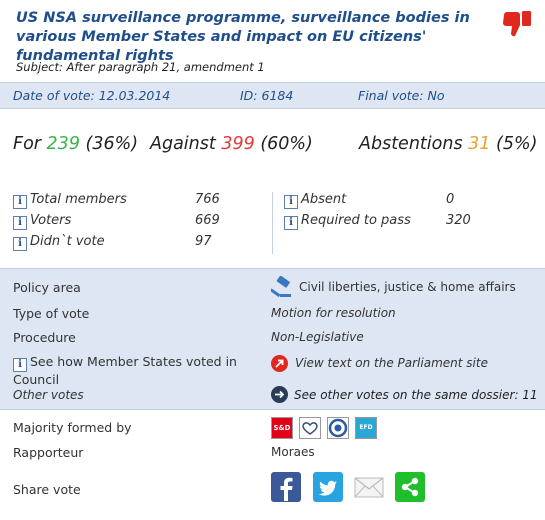  I want to click on stats-divider, so click(272, 223).